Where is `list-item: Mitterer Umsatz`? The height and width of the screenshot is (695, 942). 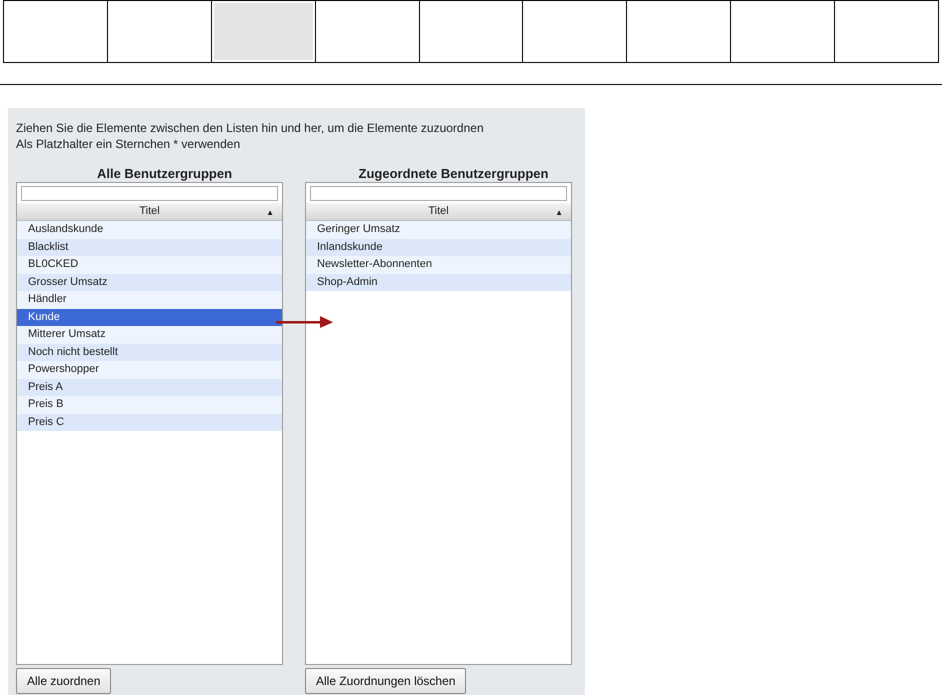 list-item: Mitterer Umsatz is located at coordinates (149, 335).